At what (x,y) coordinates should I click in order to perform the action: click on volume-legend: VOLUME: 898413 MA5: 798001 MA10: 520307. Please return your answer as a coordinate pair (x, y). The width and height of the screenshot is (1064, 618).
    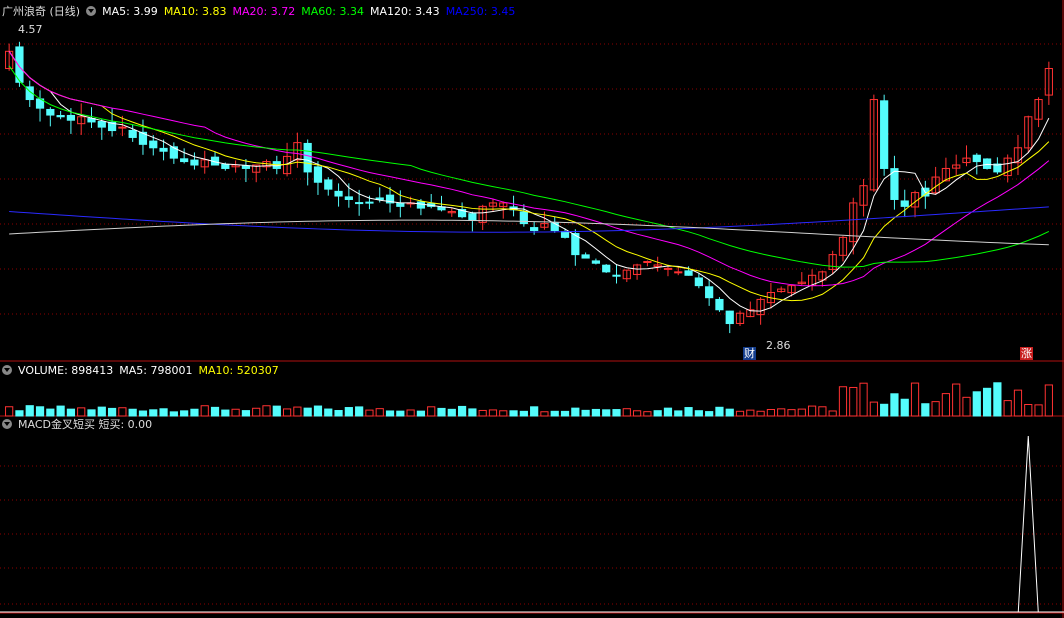
    Looking at the image, I should click on (146, 371).